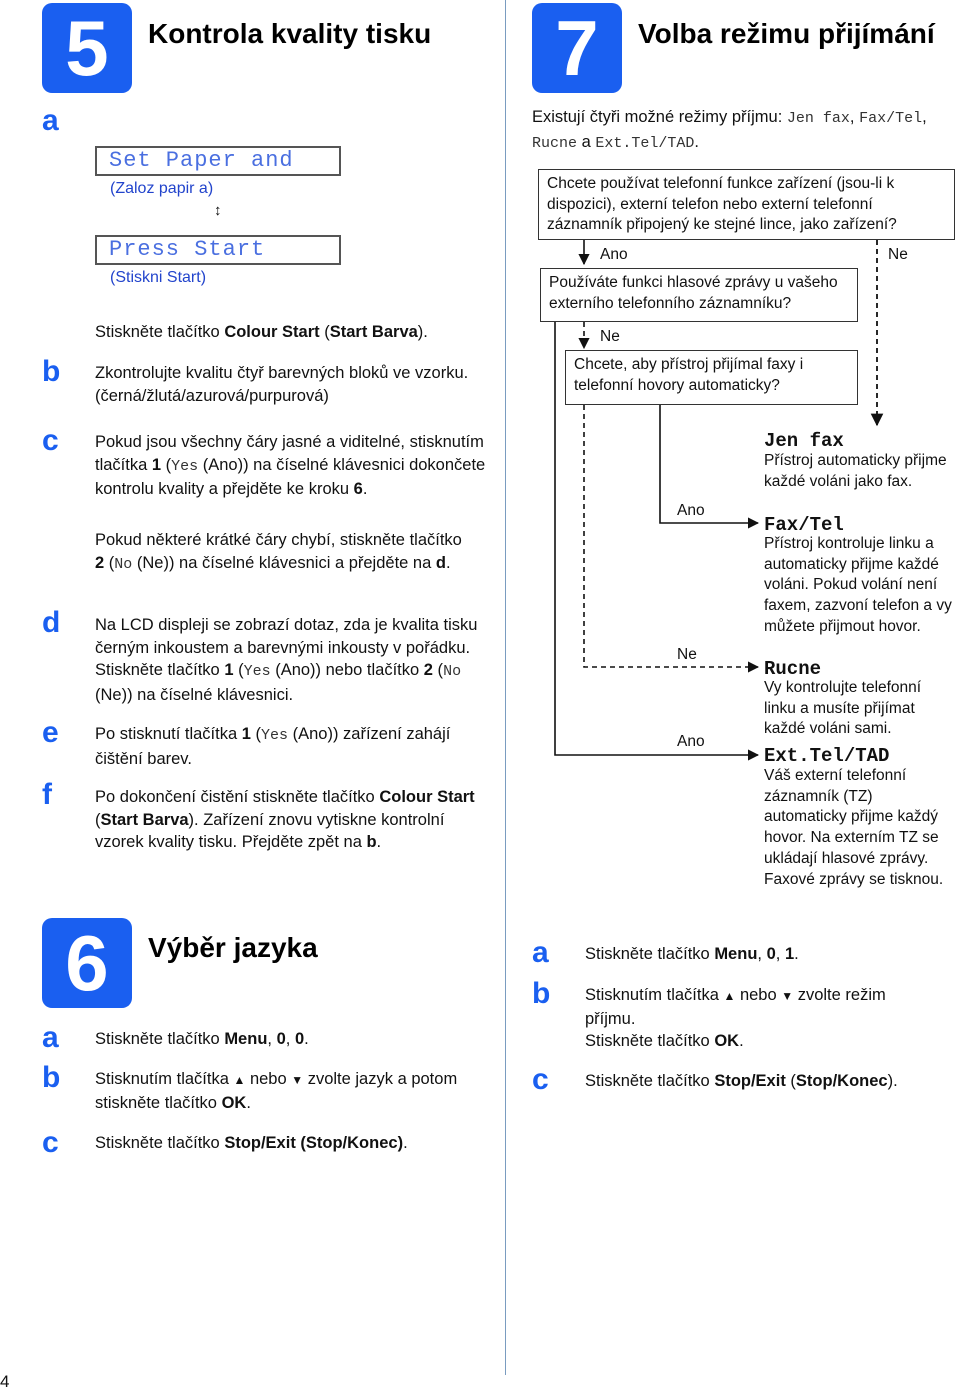 The image size is (960, 1395). I want to click on step-letter-5c: c, so click(50, 440).